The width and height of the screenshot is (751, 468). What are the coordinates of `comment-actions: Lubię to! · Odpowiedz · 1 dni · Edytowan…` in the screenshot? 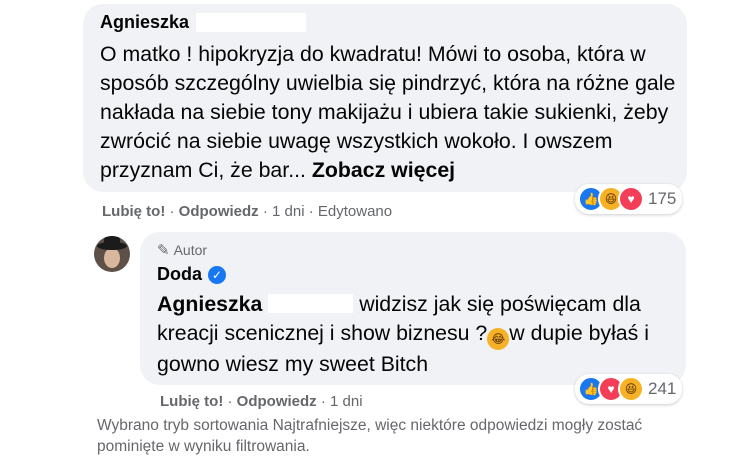 It's located at (247, 211).